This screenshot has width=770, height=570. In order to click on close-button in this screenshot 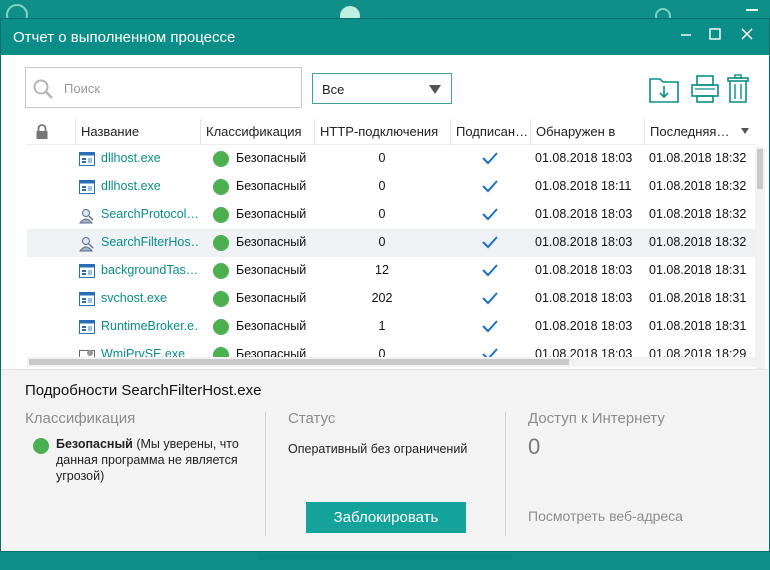, I will do `click(747, 37)`.